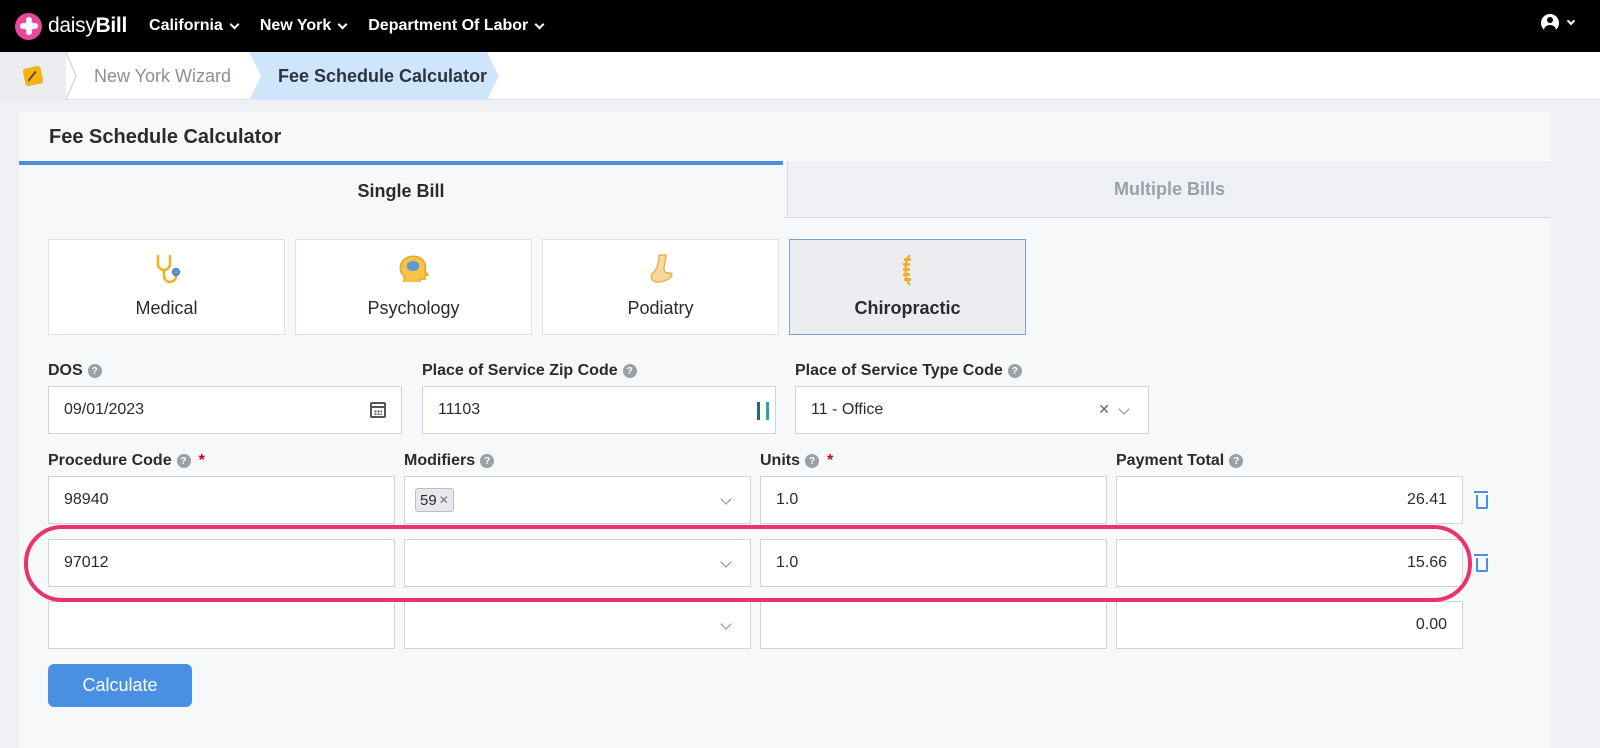 The width and height of the screenshot is (1600, 748). Describe the element at coordinates (907, 287) in the screenshot. I see `specialty-chiropractic: Chiropractic` at that location.